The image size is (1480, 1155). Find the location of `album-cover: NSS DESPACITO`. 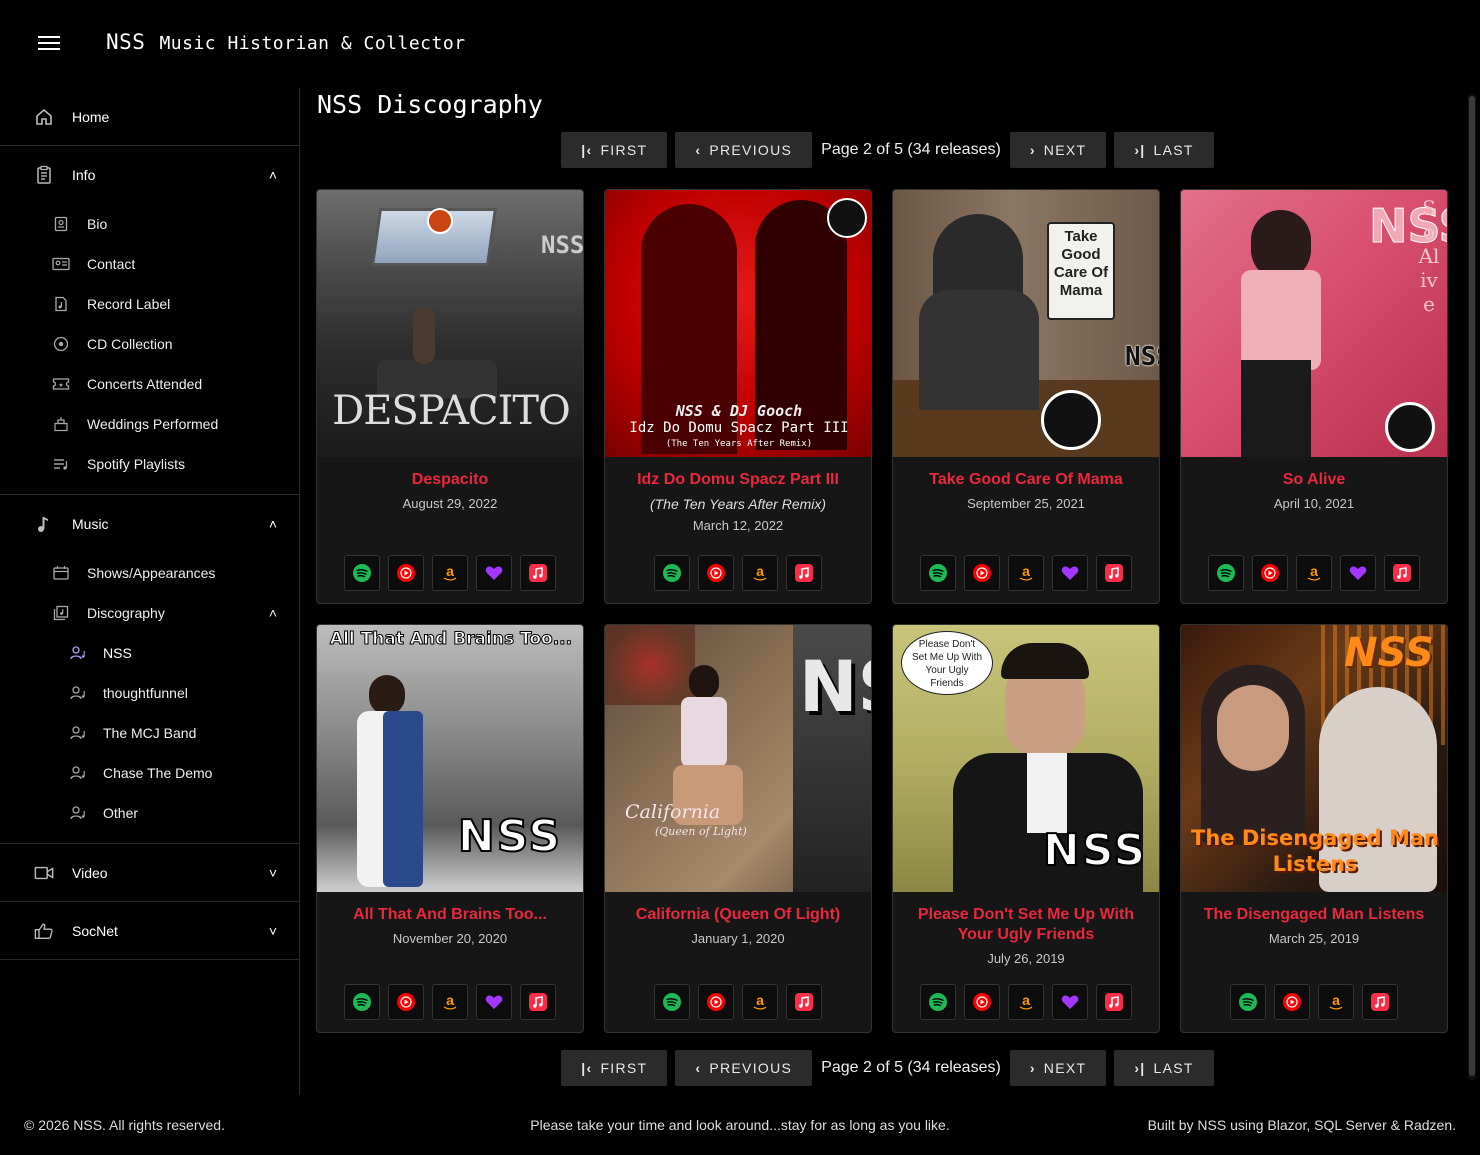

album-cover: NSS DESPACITO is located at coordinates (450, 323).